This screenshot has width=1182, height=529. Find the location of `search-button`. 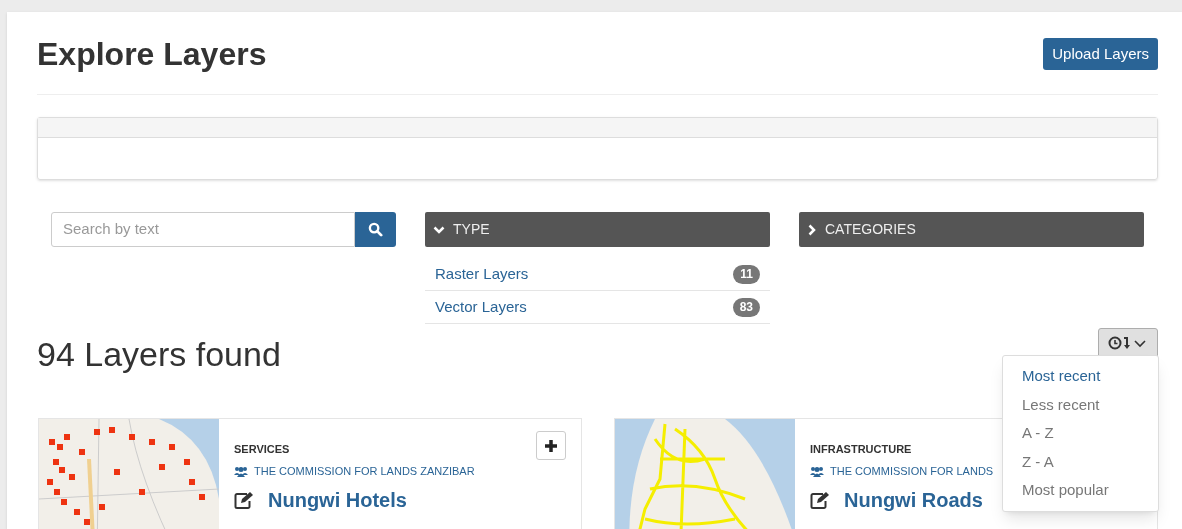

search-button is located at coordinates (375, 229).